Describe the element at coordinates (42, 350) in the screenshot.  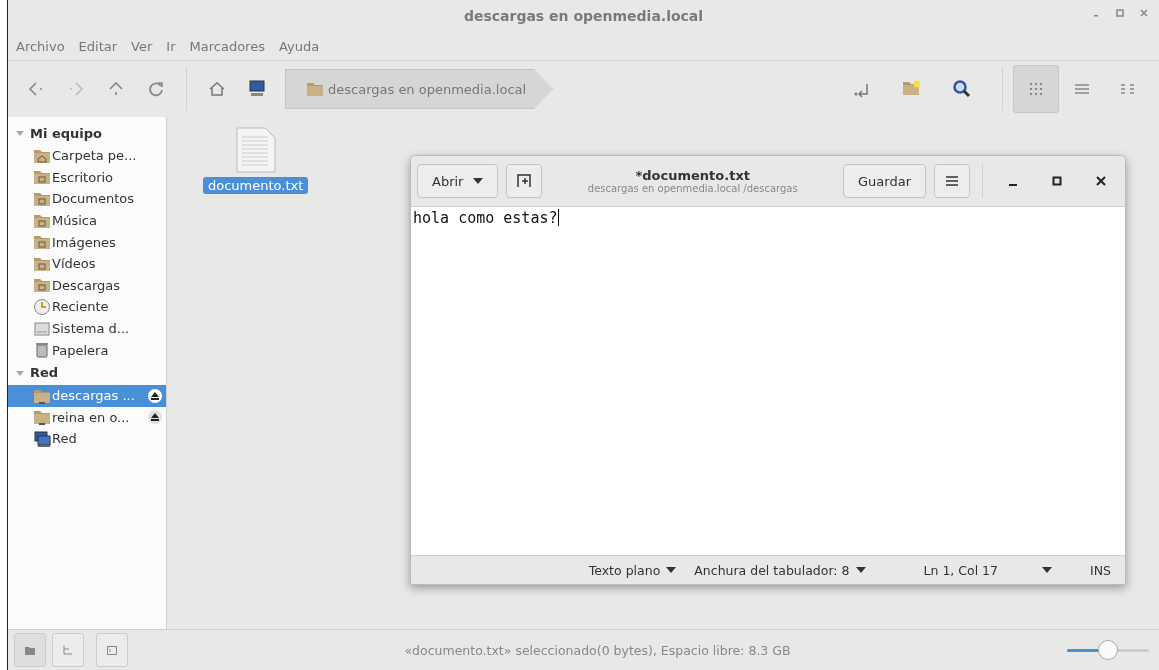
I see `trash-icon` at that location.